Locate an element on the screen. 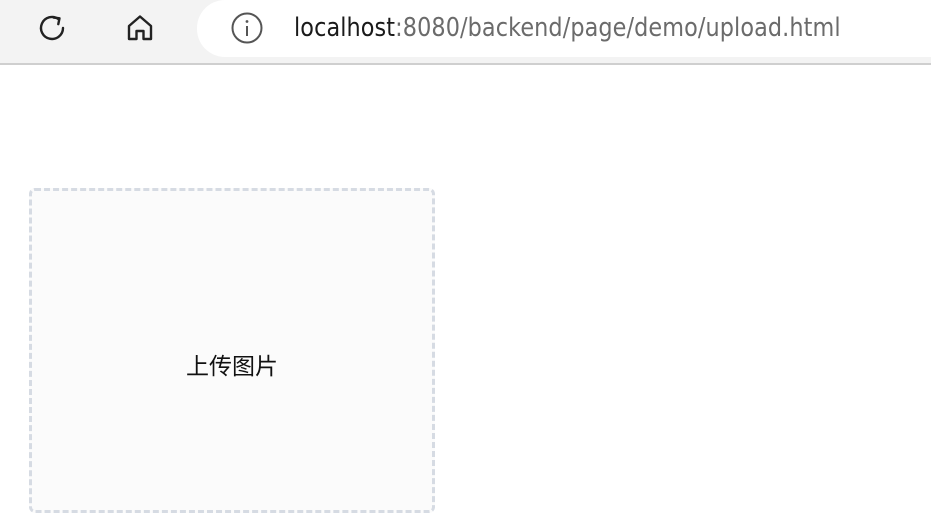  home-button is located at coordinates (140, 28).